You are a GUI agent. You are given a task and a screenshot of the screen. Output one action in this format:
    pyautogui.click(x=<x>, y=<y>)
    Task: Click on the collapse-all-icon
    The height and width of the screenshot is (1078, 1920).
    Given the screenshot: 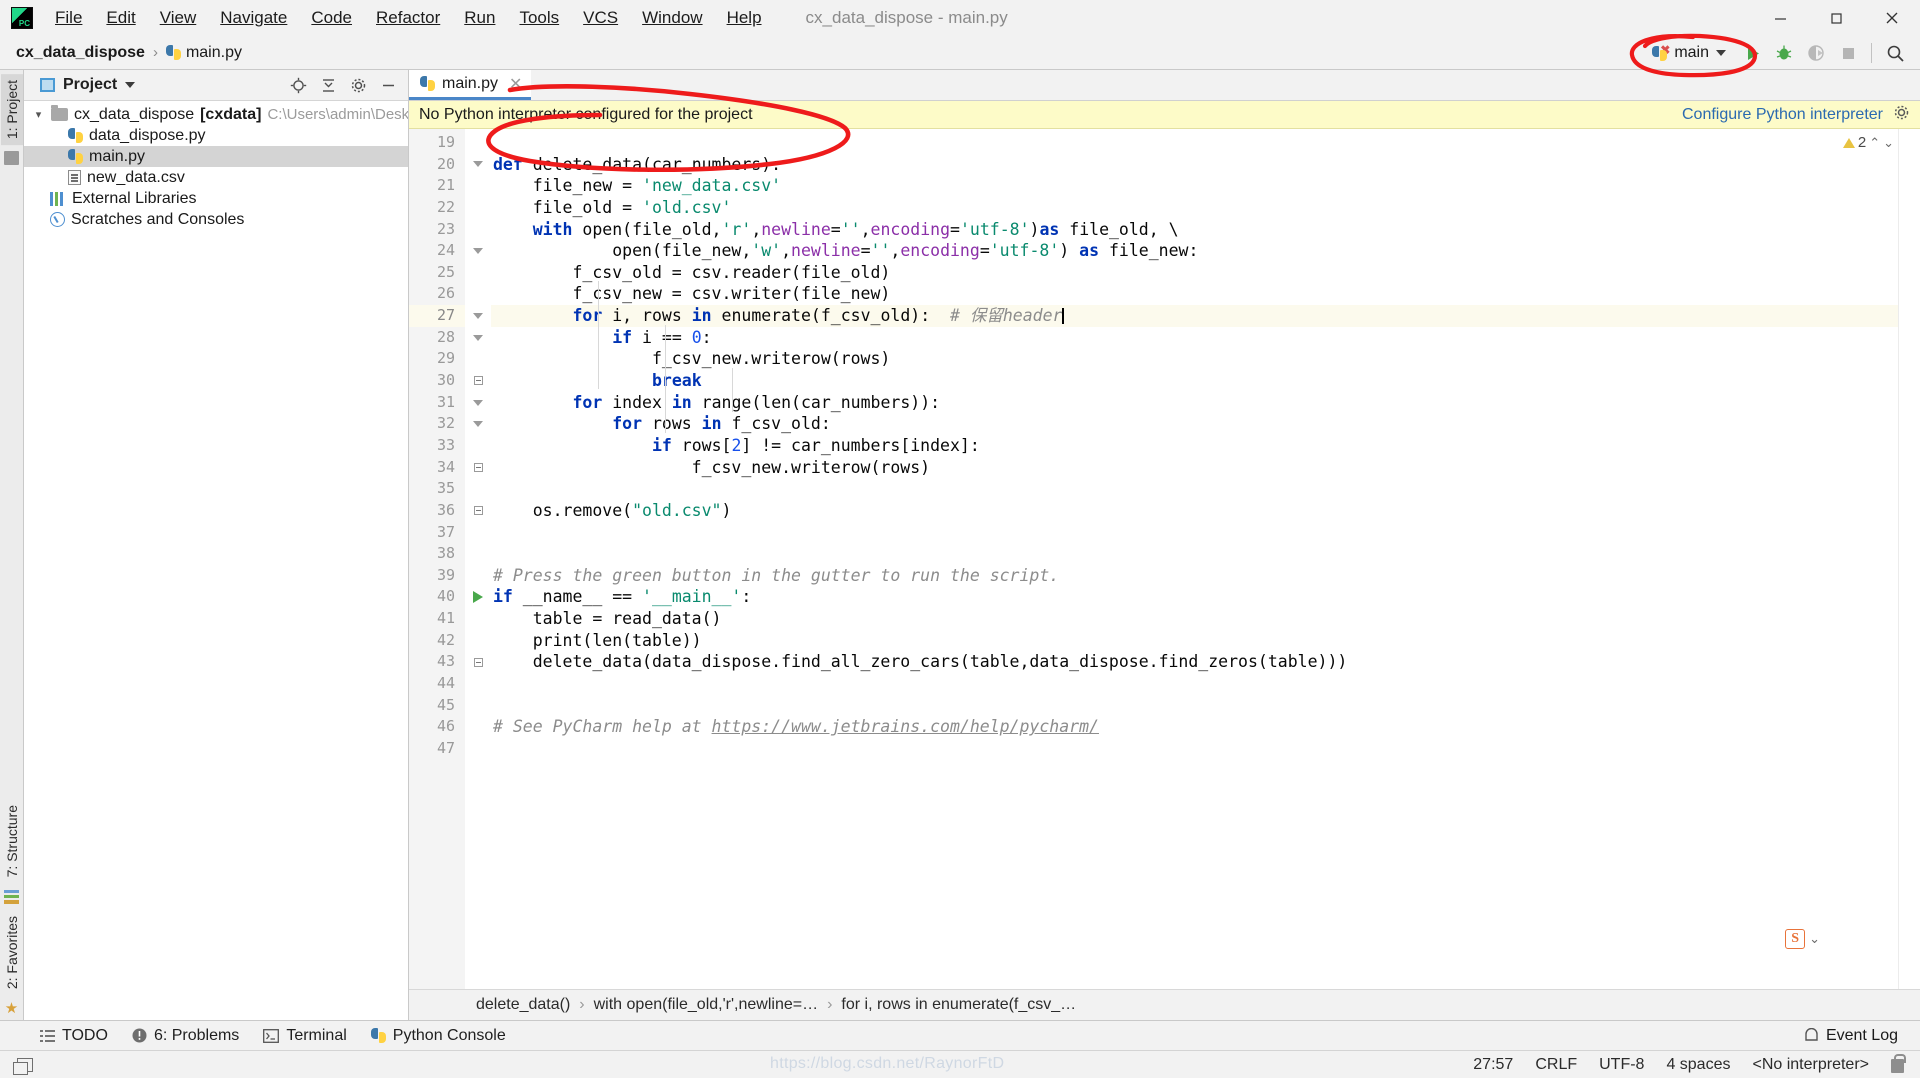 What is the action you would take?
    pyautogui.click(x=328, y=85)
    